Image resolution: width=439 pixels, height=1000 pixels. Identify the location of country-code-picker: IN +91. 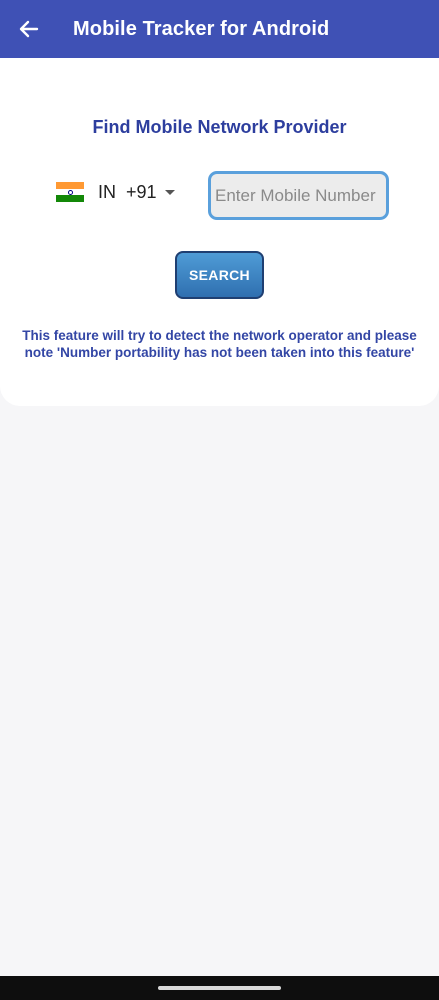
(115, 192).